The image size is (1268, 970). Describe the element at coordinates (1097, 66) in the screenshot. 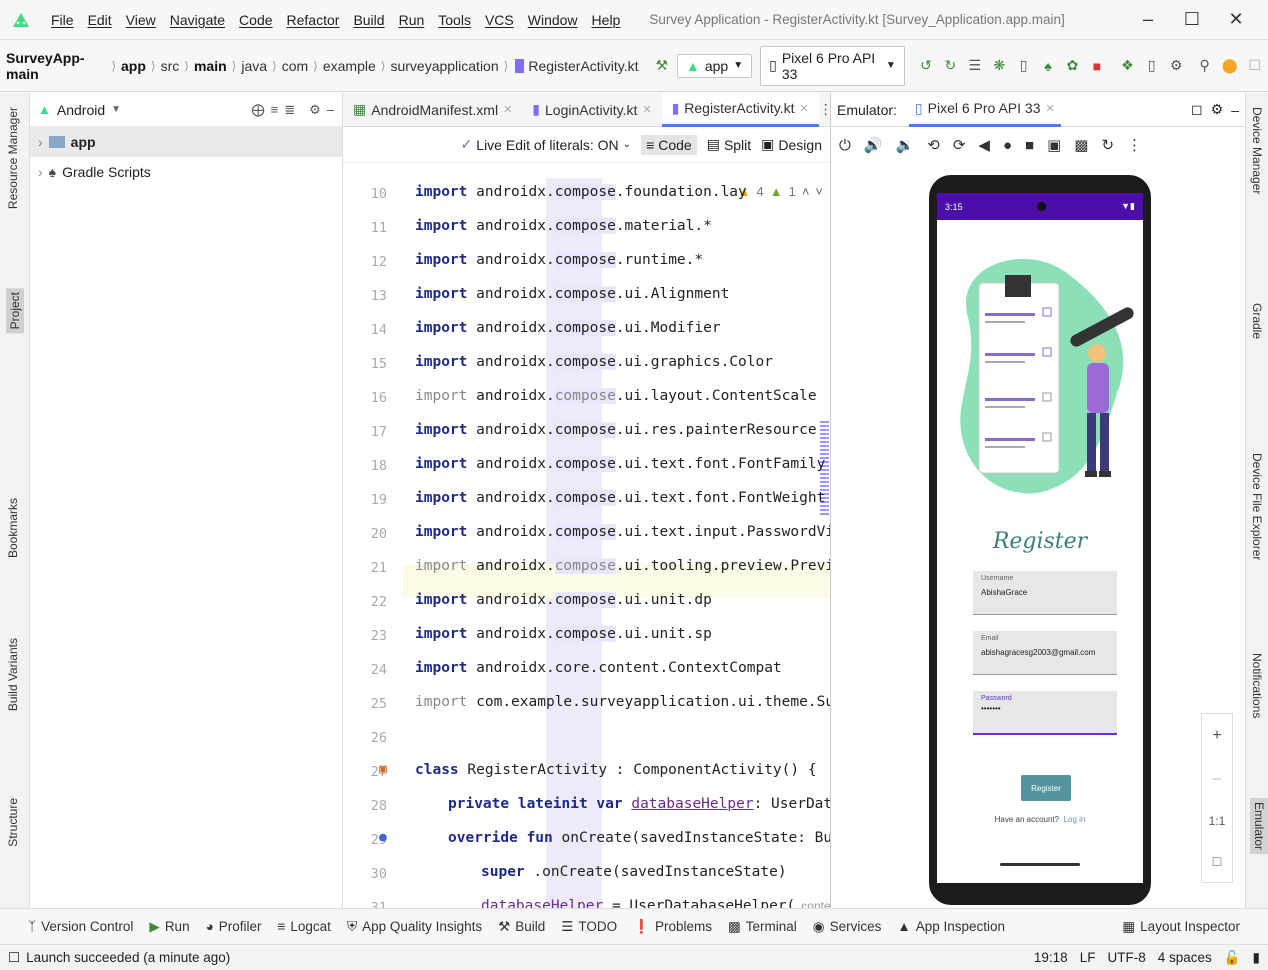

I see `stop-icon: ■` at that location.